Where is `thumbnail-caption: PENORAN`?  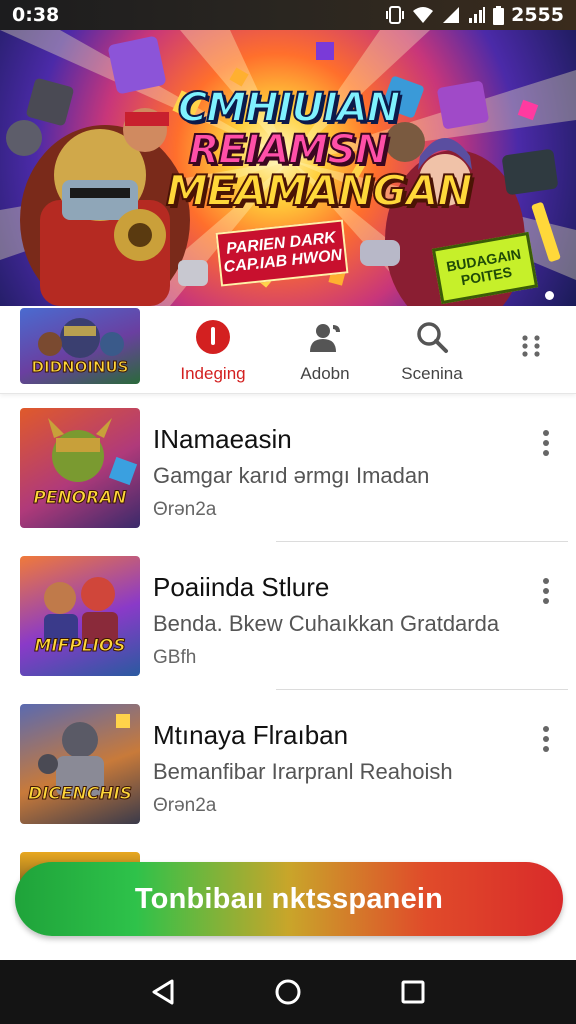 thumbnail-caption: PENORAN is located at coordinates (80, 498).